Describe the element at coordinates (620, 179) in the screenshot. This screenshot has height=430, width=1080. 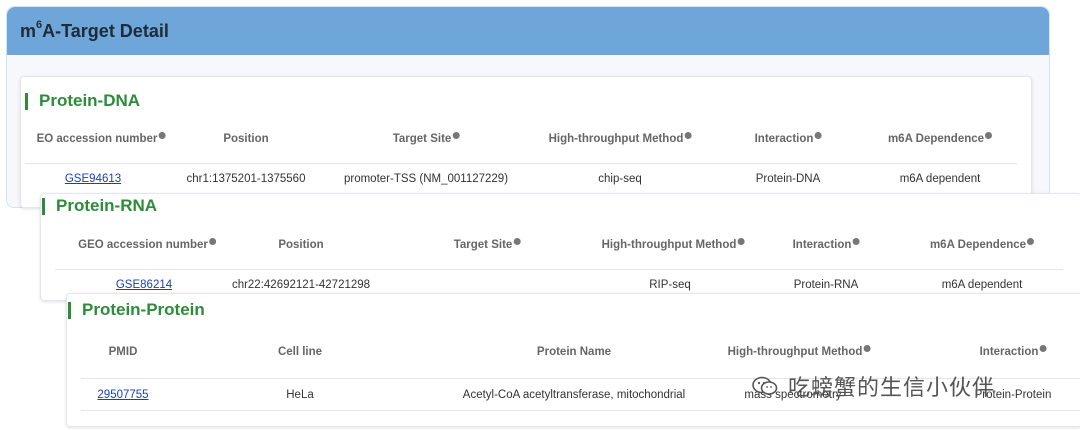
I see `method-cell: chip-seq` at that location.